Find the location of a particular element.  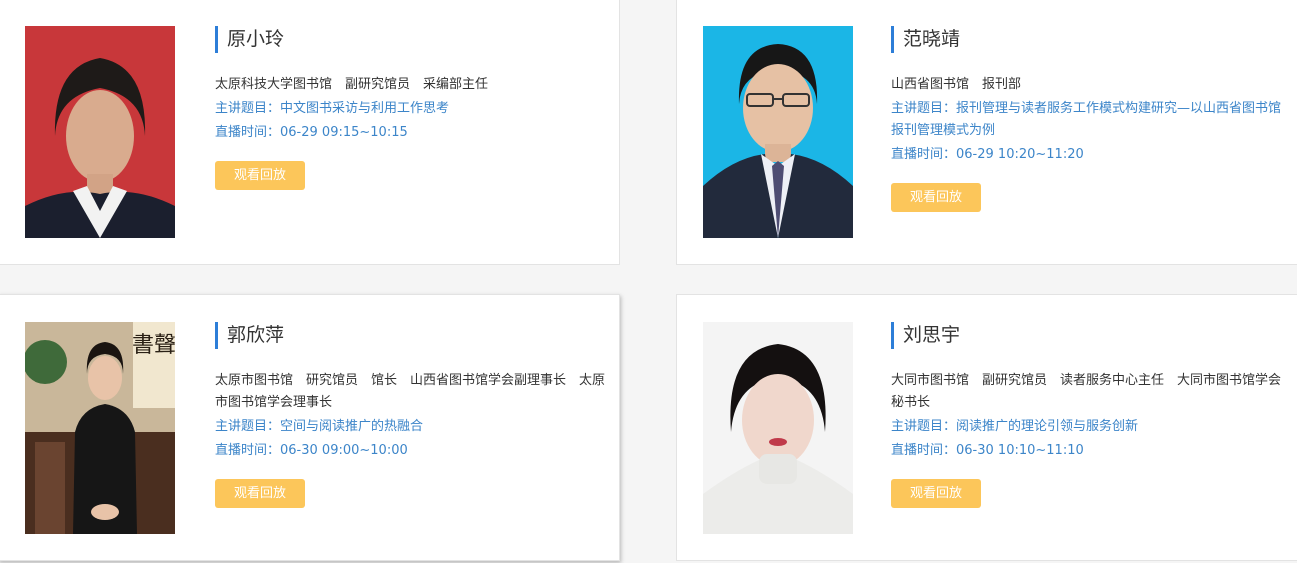

speaker-live-time: 直播时间：06-29 10:20~11:20 is located at coordinates (1087, 155).